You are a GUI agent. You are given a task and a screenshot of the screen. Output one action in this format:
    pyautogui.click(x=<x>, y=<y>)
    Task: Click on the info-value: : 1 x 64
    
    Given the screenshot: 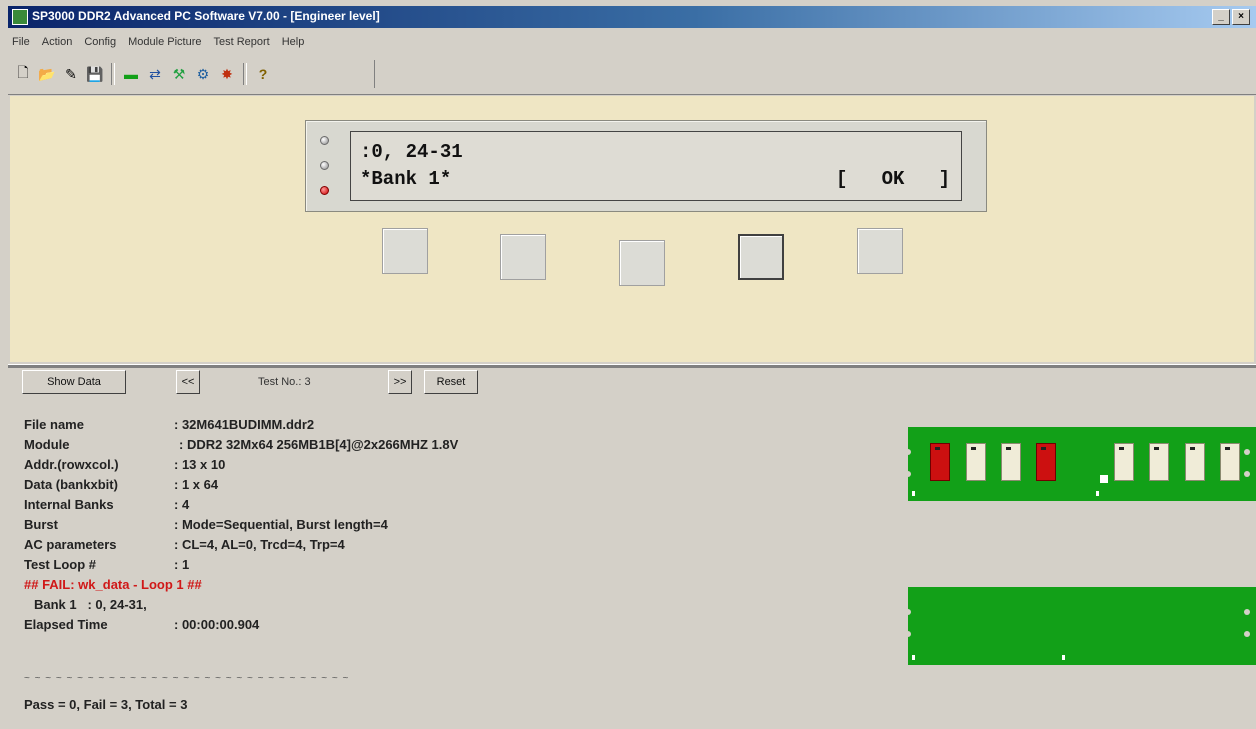 What is the action you would take?
    pyautogui.click(x=196, y=484)
    